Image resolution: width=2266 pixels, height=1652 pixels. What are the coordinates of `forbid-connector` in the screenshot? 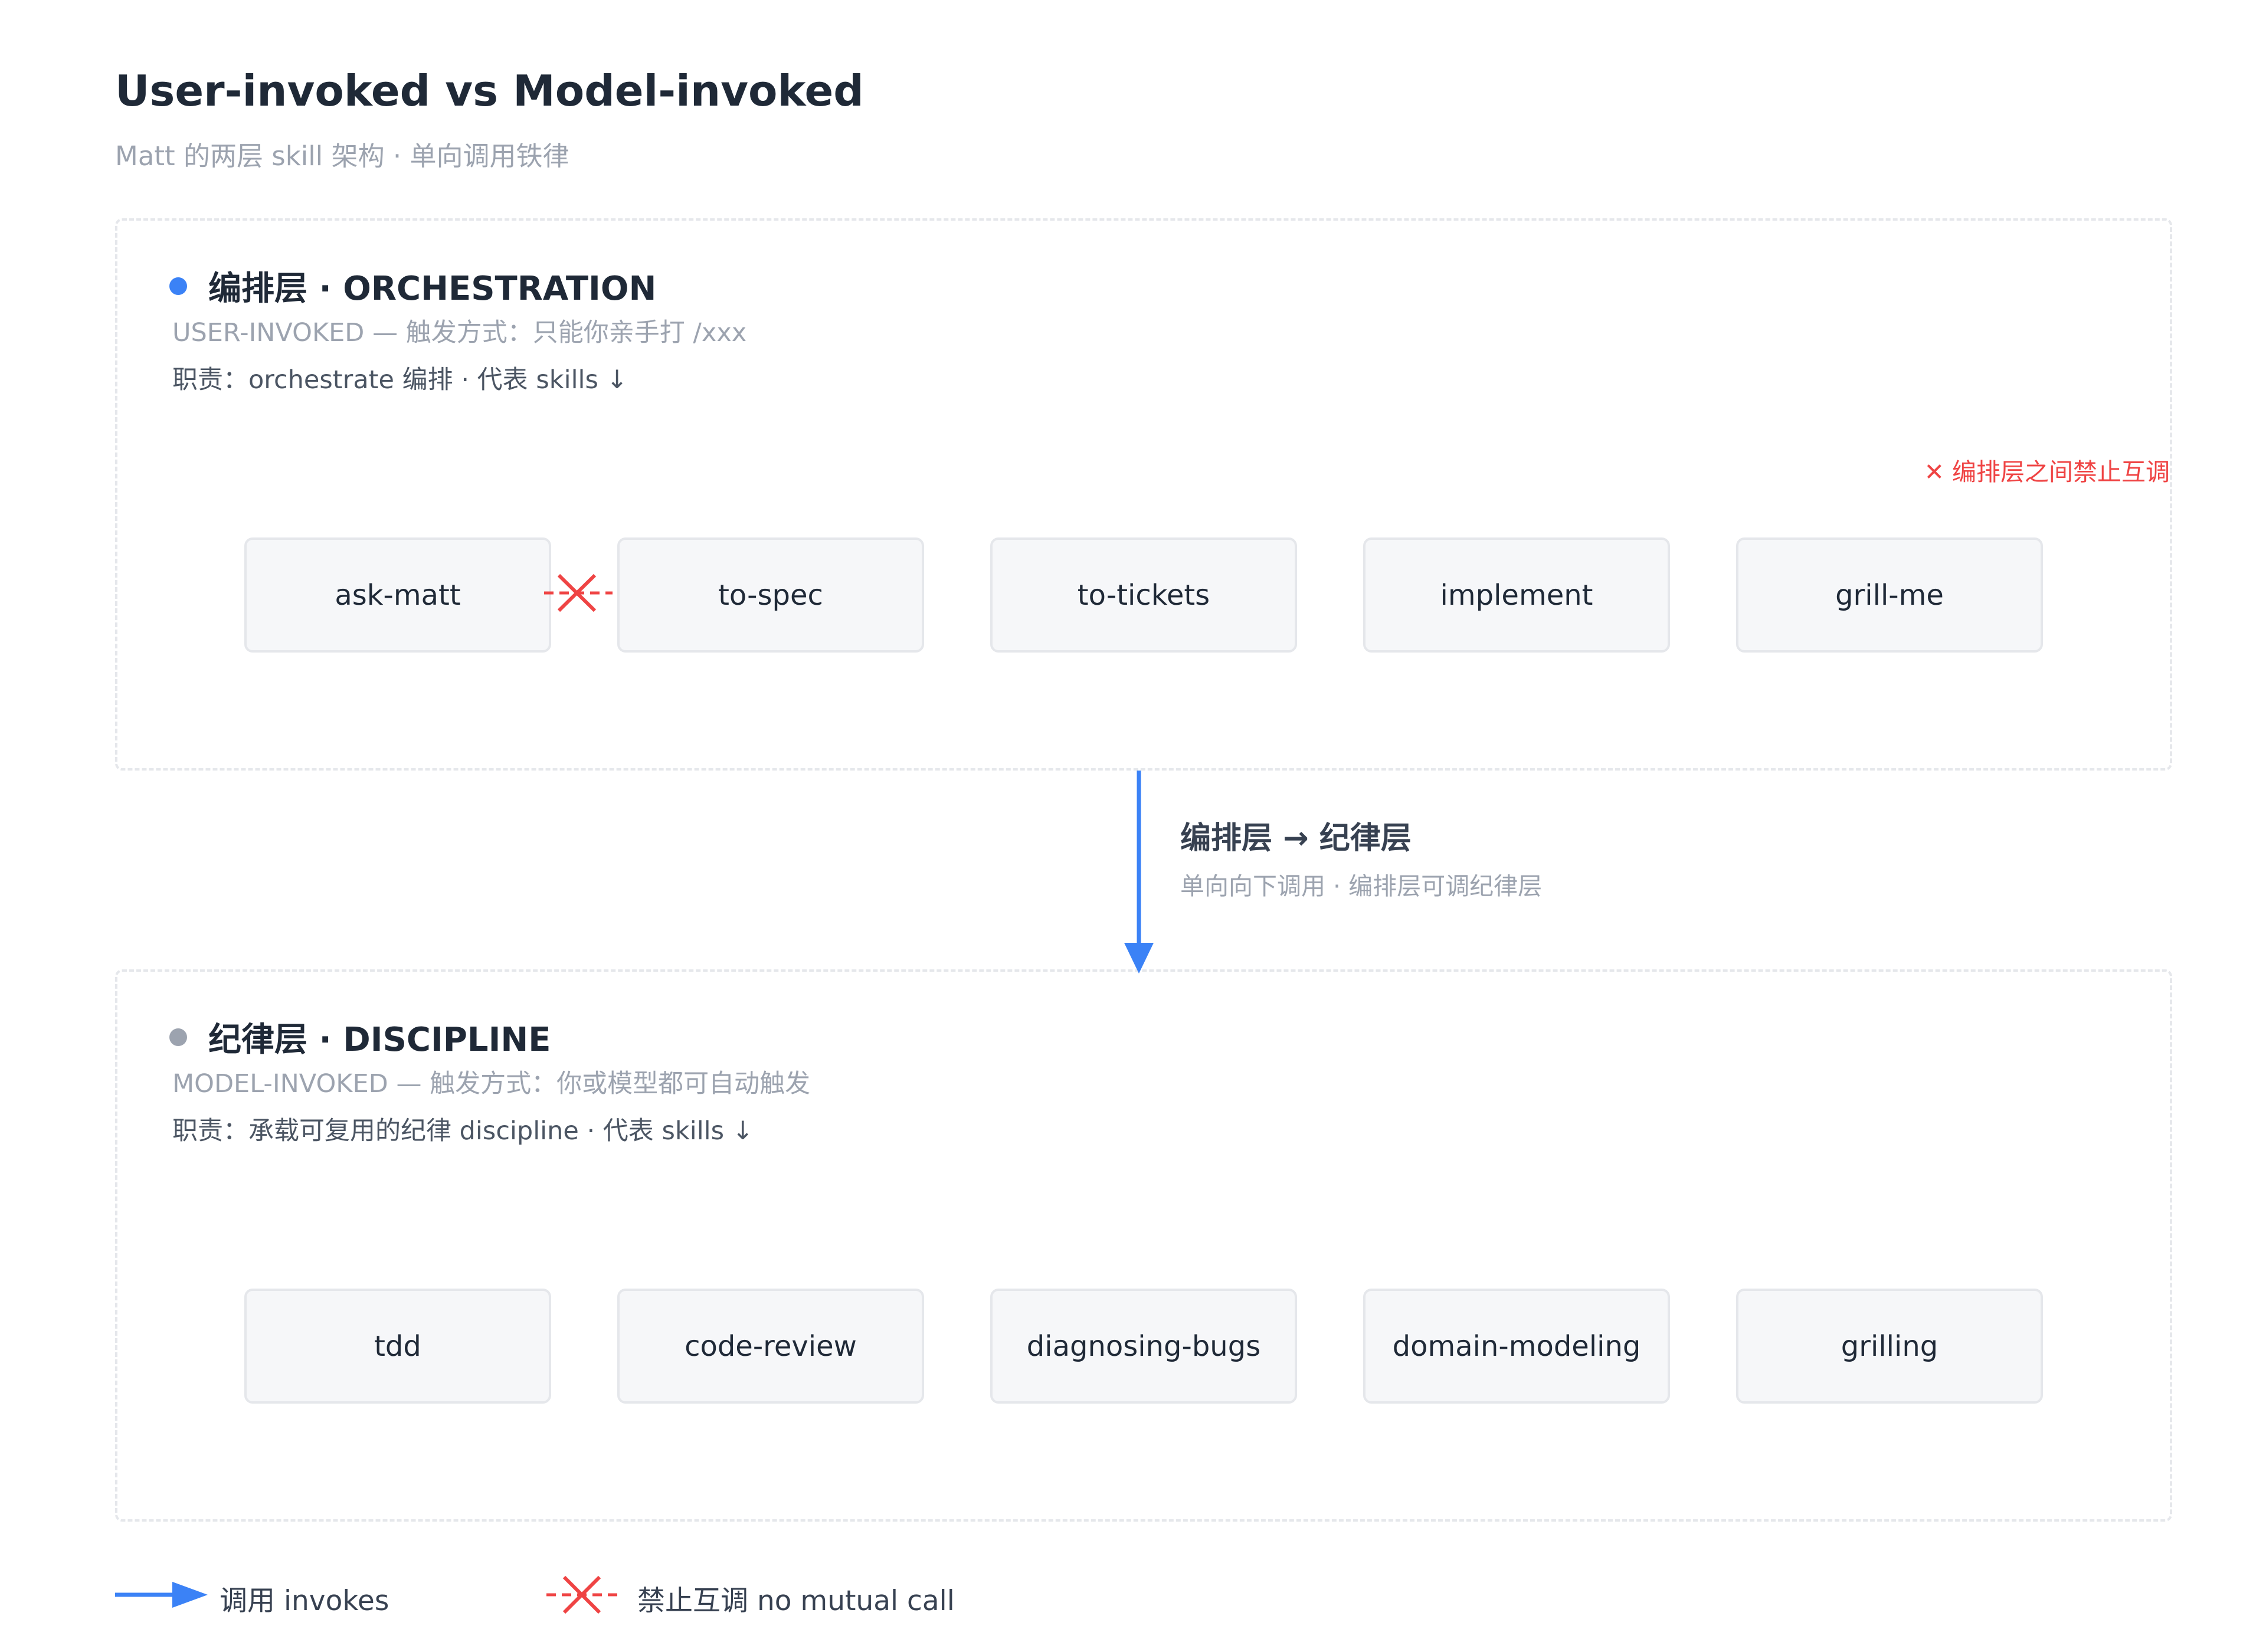 It's located at (578, 592).